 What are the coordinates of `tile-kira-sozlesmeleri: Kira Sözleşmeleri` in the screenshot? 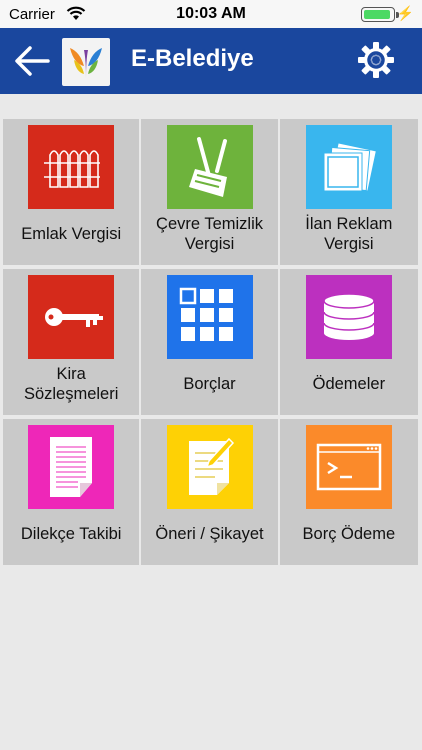 It's located at (71, 342).